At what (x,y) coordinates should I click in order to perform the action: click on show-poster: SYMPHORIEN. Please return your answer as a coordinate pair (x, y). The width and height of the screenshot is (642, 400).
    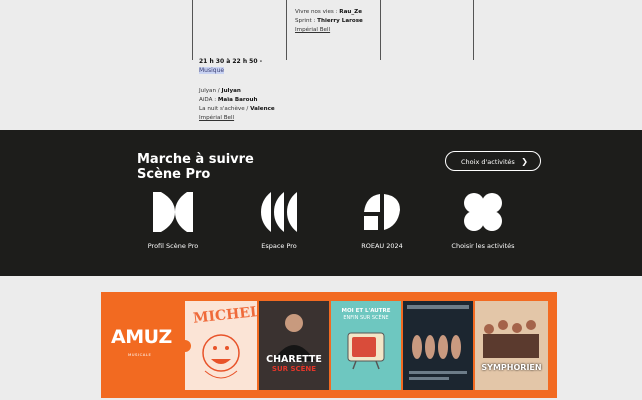
    Looking at the image, I should click on (511, 345).